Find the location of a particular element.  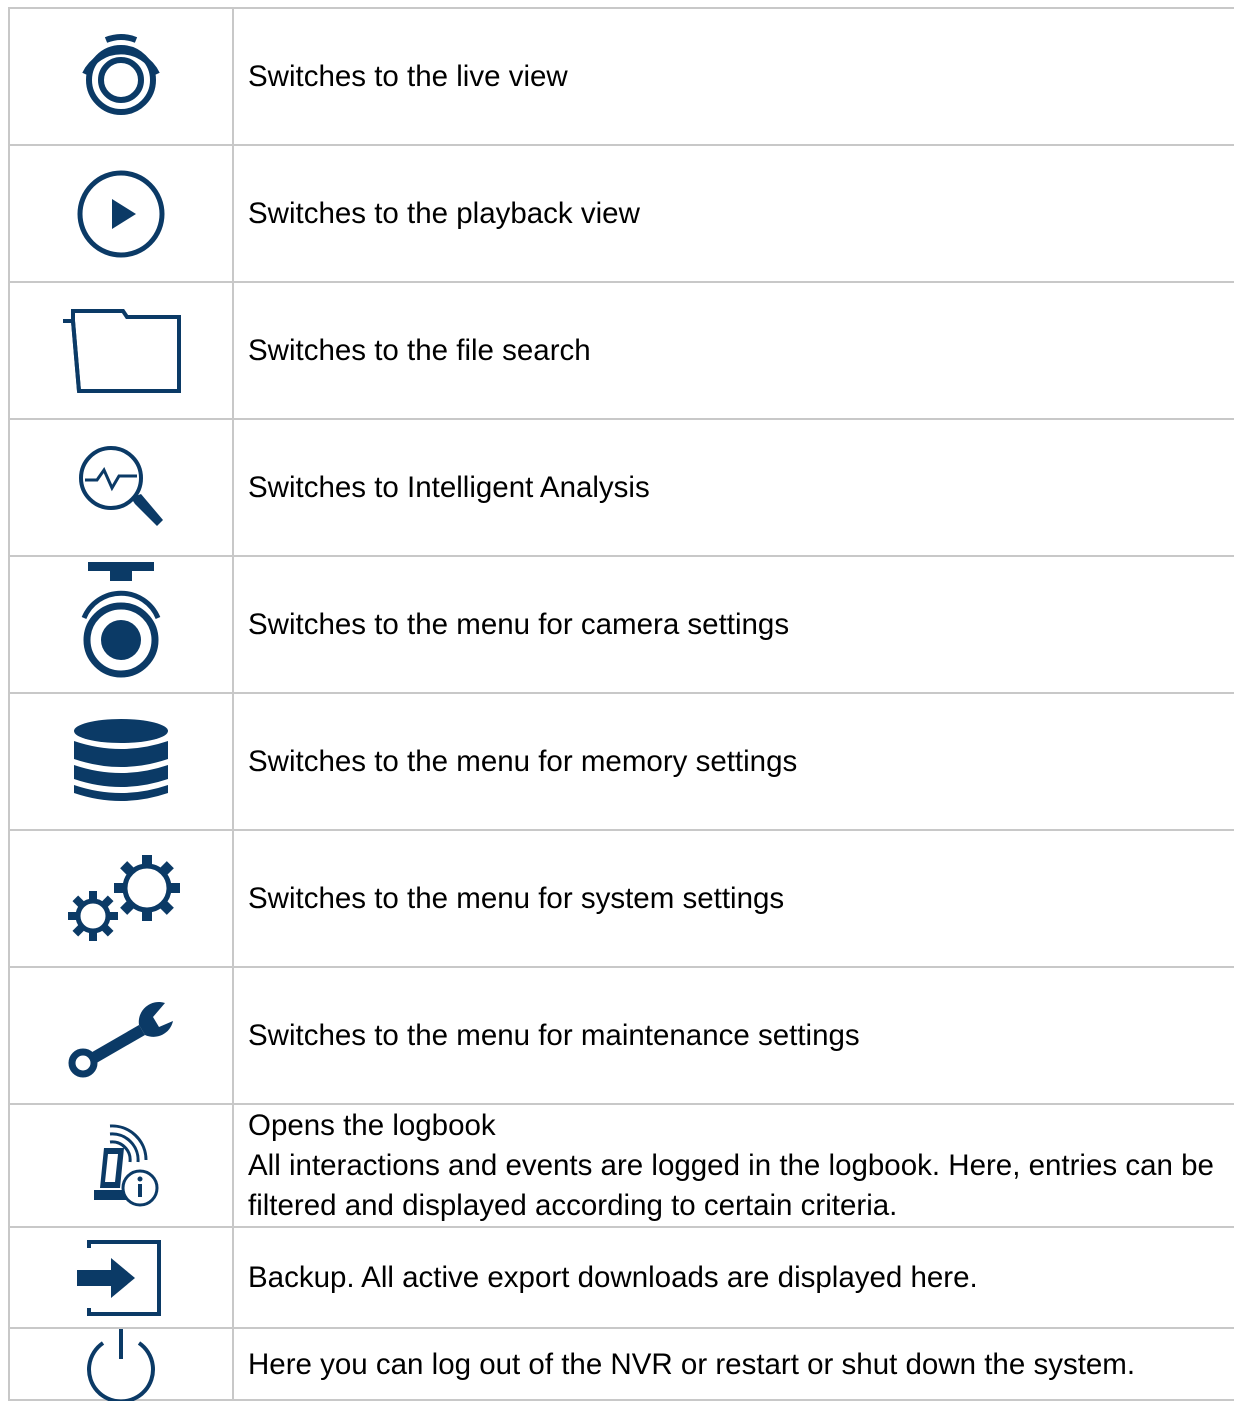

wrench-icon is located at coordinates (120, 1039).